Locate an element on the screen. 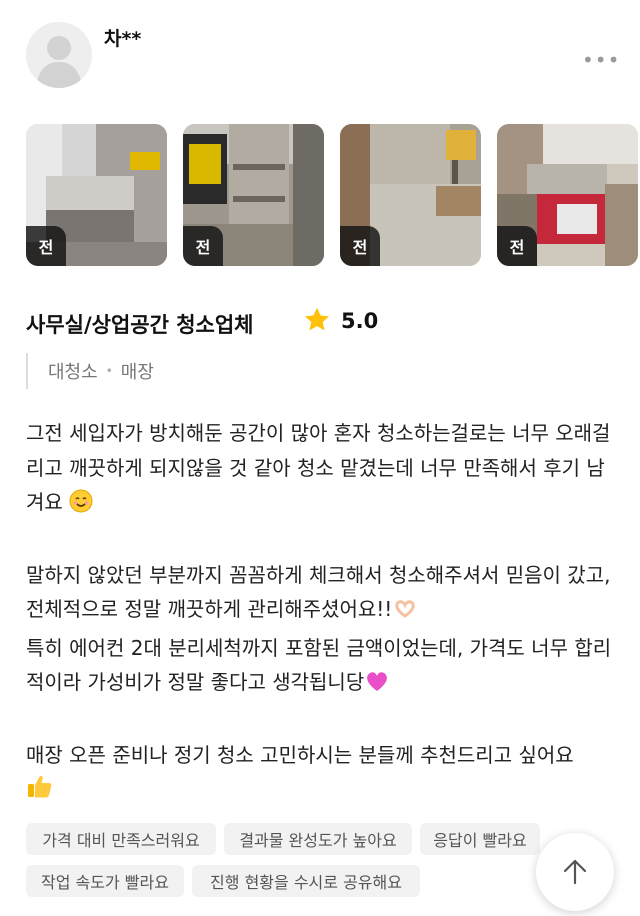  scroll-to-top-button is located at coordinates (575, 872).